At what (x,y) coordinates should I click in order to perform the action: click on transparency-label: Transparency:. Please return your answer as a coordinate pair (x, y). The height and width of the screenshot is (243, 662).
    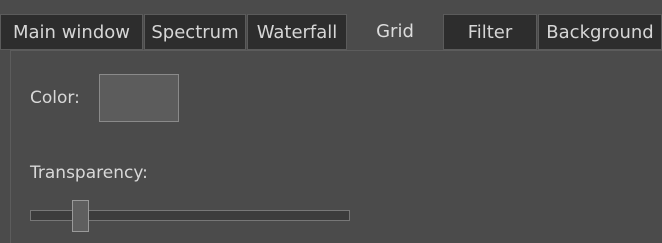
    Looking at the image, I should click on (89, 173).